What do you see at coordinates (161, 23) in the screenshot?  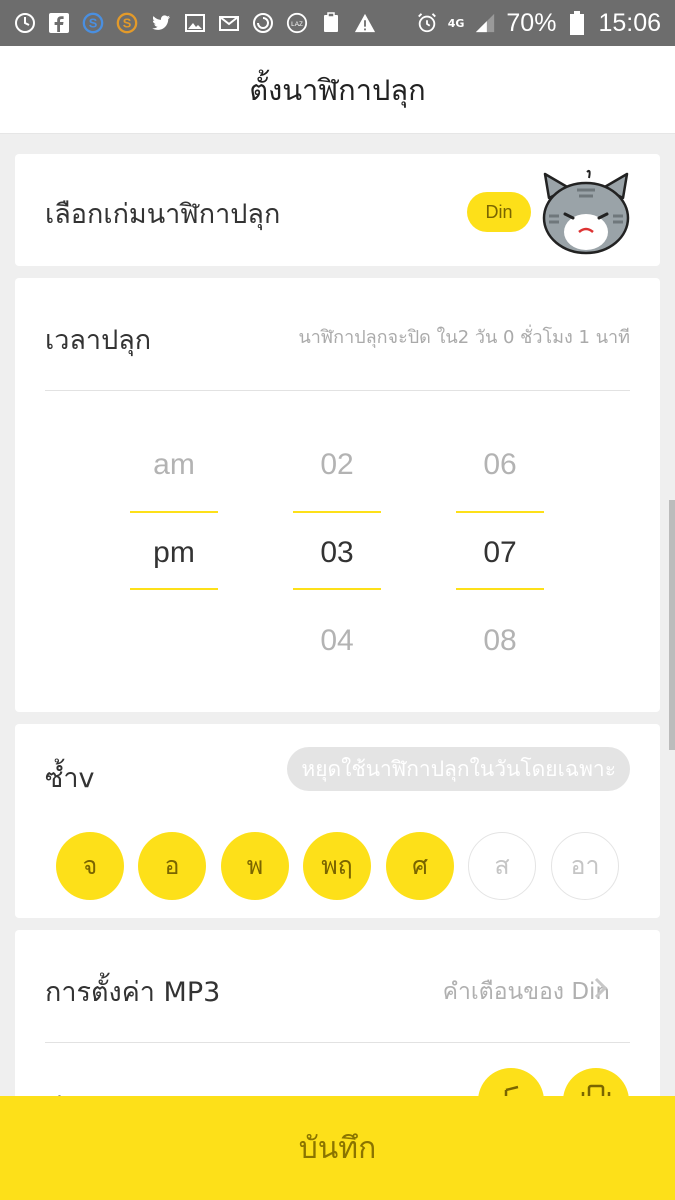 I see `twitter-icon` at bounding box center [161, 23].